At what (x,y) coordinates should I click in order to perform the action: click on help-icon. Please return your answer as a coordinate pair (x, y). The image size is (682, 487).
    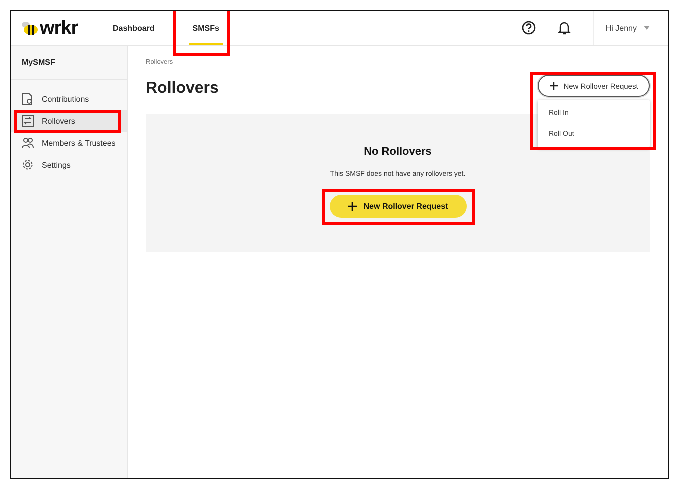
    Looking at the image, I should click on (529, 28).